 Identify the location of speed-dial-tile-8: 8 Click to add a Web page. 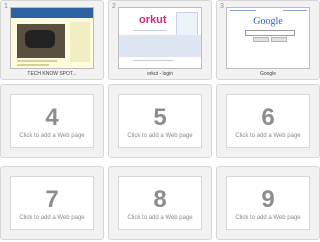
(160, 203).